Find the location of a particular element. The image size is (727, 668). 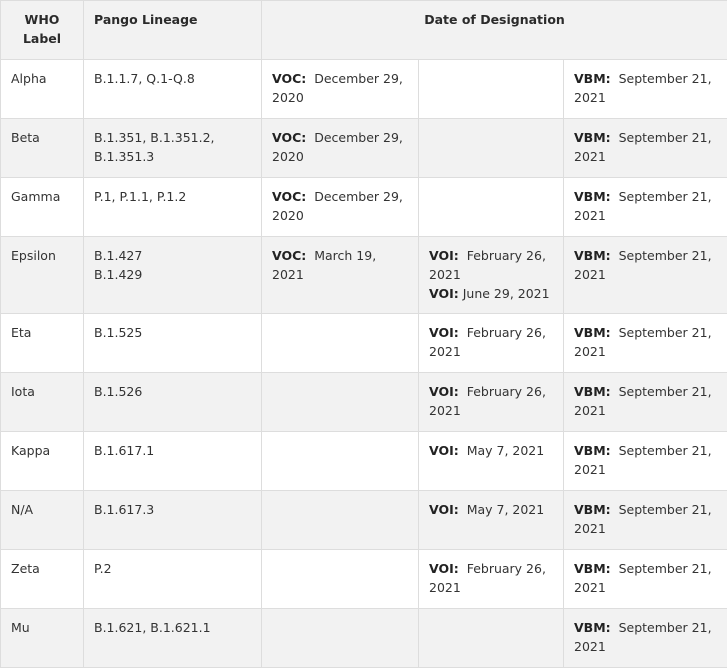

who-label-cell: Gamma is located at coordinates (42, 207).